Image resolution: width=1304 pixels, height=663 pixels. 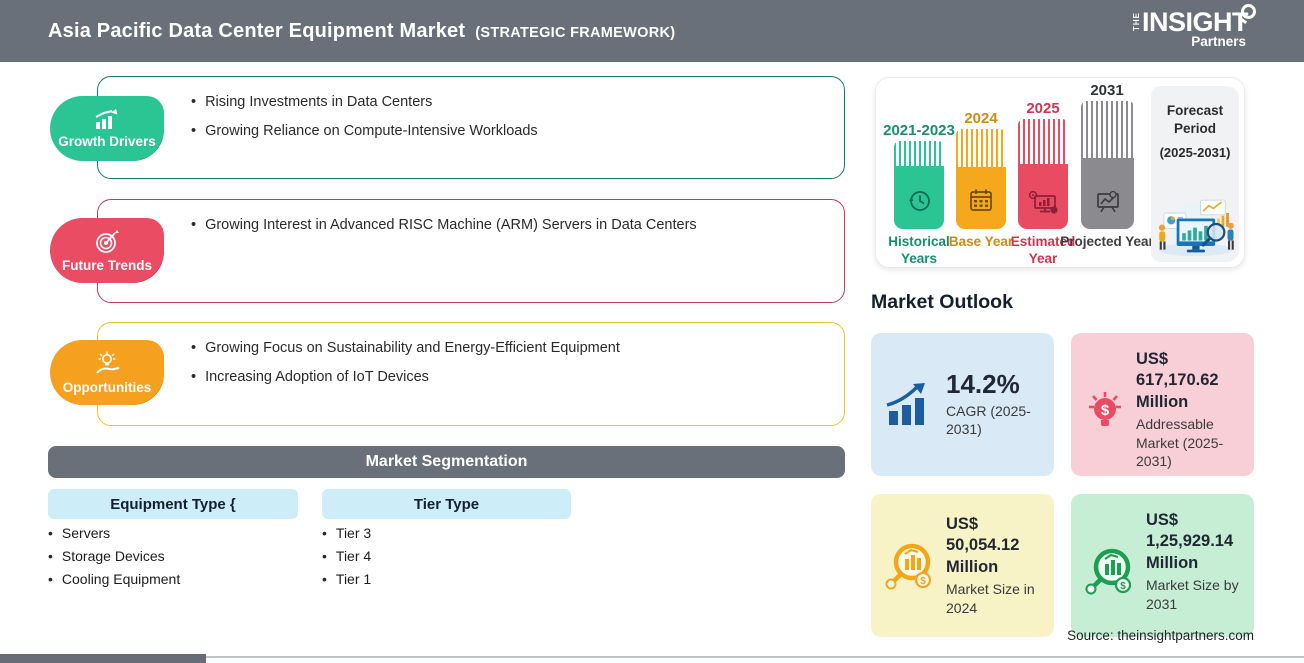 What do you see at coordinates (981, 200) in the screenshot?
I see `calendar-icon` at bounding box center [981, 200].